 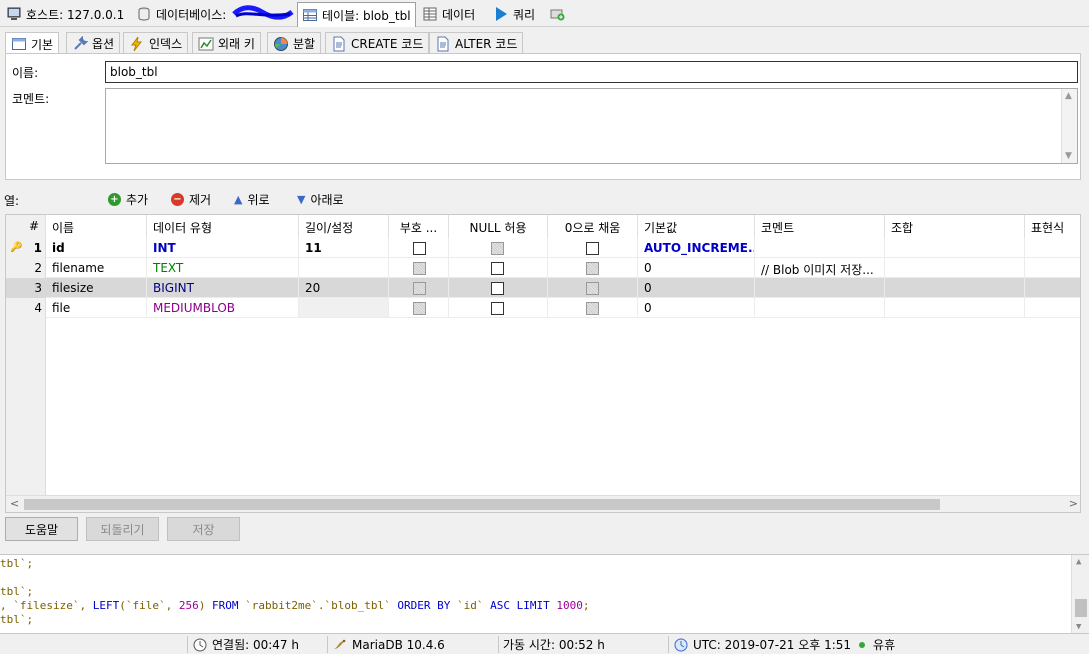 What do you see at coordinates (820, 226) in the screenshot?
I see `header-comment: 코멘트` at bounding box center [820, 226].